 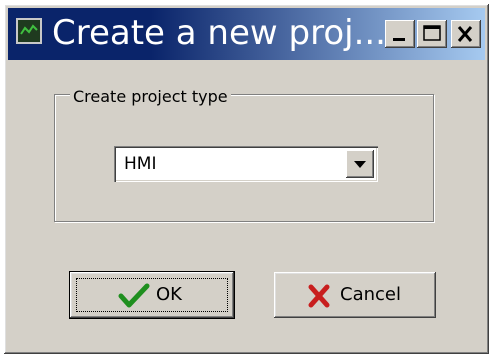 I want to click on maximize-button, so click(x=432, y=34).